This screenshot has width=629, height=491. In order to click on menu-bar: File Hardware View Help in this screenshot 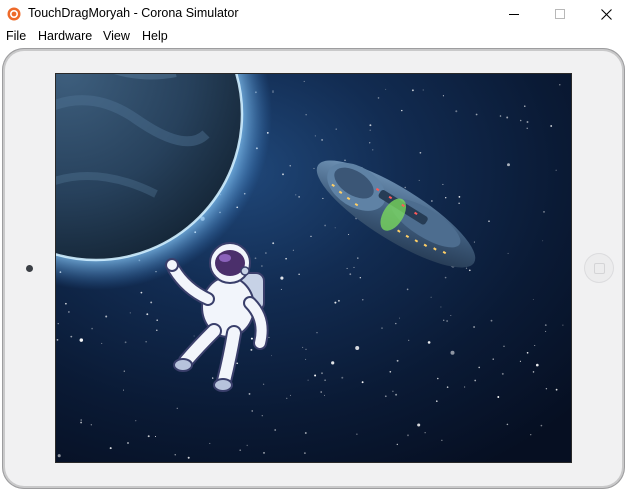, I will do `click(314, 37)`.